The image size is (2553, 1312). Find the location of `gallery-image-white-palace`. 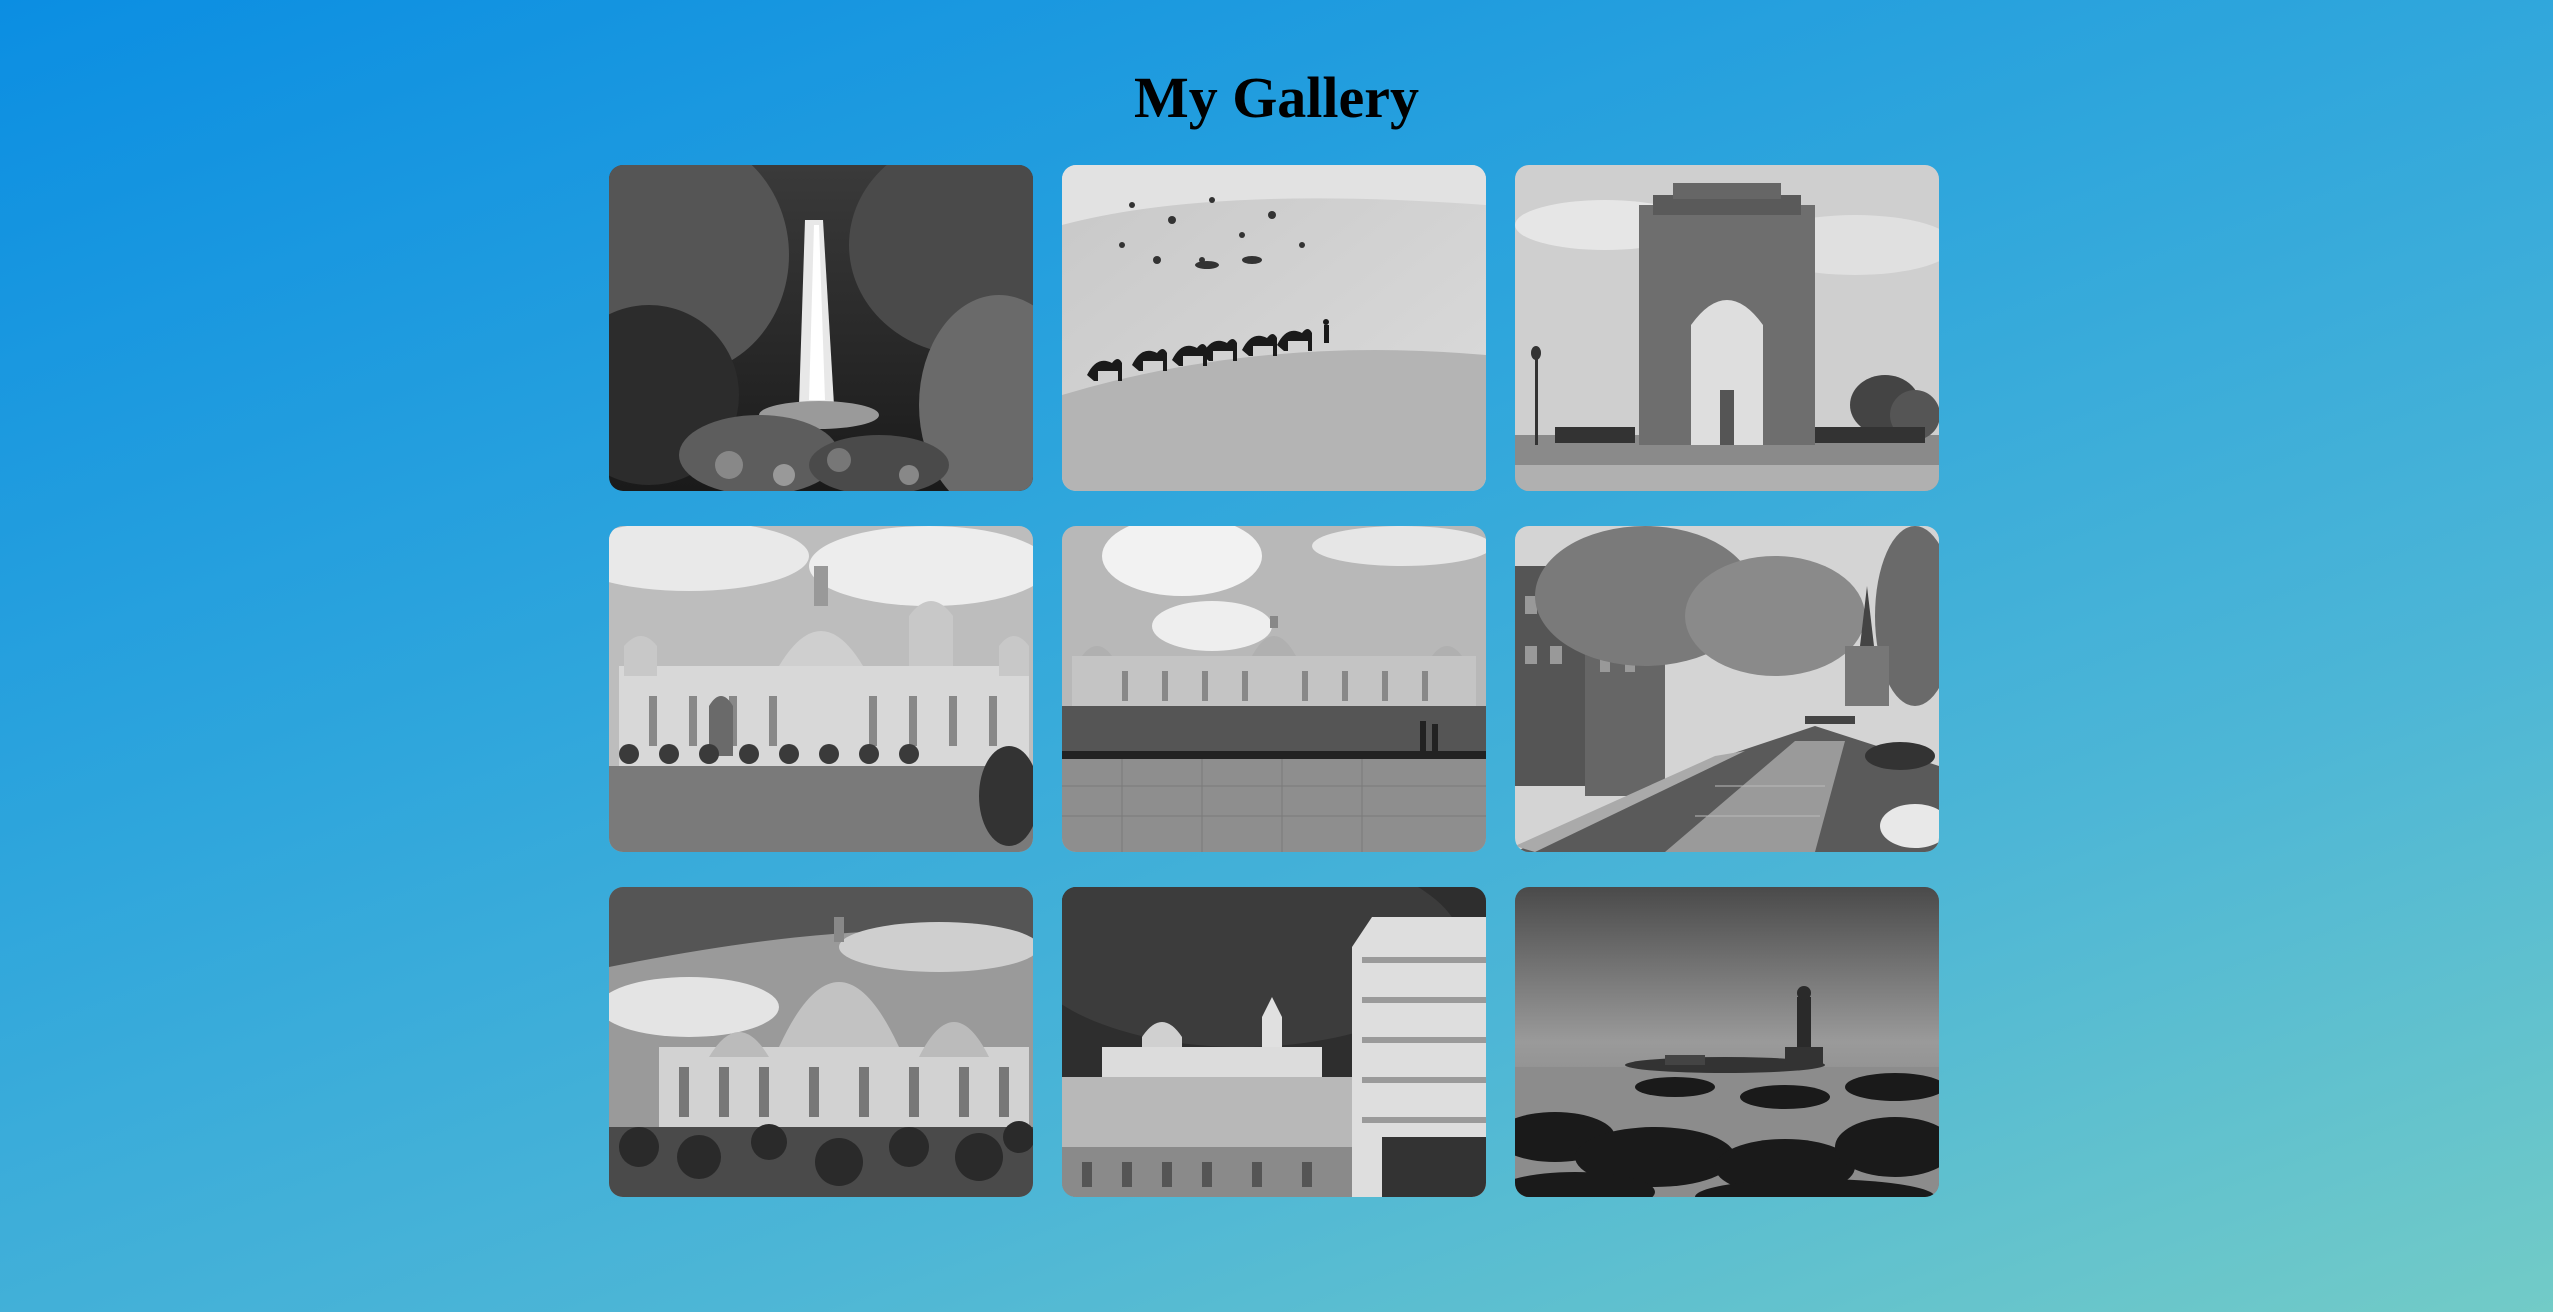

gallery-image-white-palace is located at coordinates (821, 689).